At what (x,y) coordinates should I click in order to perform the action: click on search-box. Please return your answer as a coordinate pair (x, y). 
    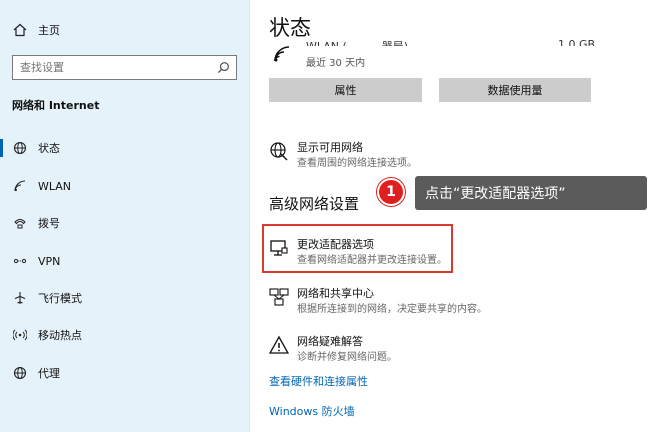
    Looking at the image, I should click on (124, 67).